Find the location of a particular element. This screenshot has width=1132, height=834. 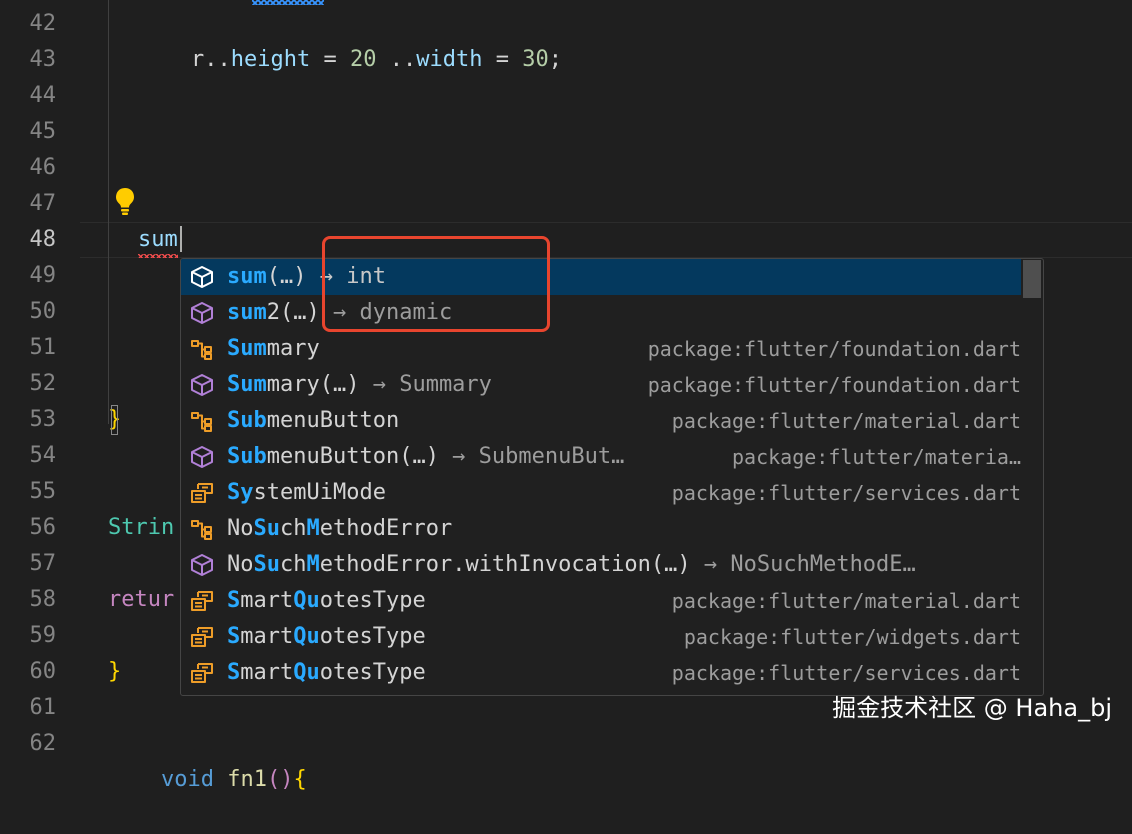

code-token: = is located at coordinates (330, 59).